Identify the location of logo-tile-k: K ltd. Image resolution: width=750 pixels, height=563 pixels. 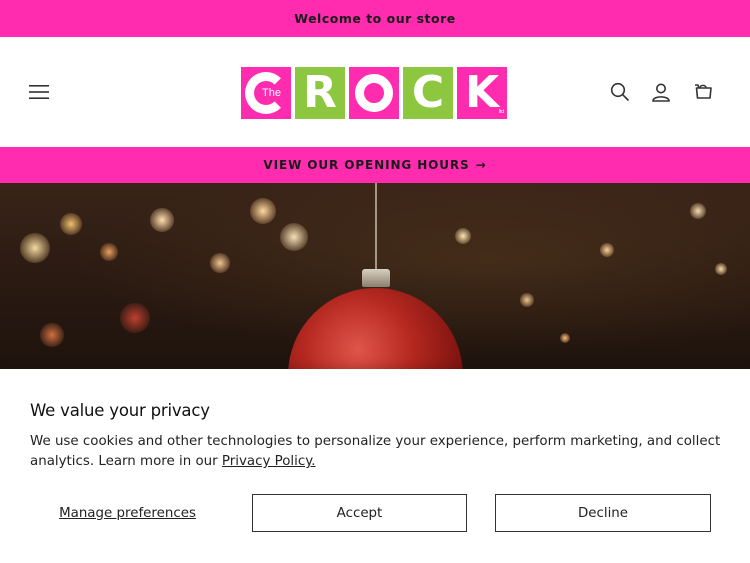
(482, 93).